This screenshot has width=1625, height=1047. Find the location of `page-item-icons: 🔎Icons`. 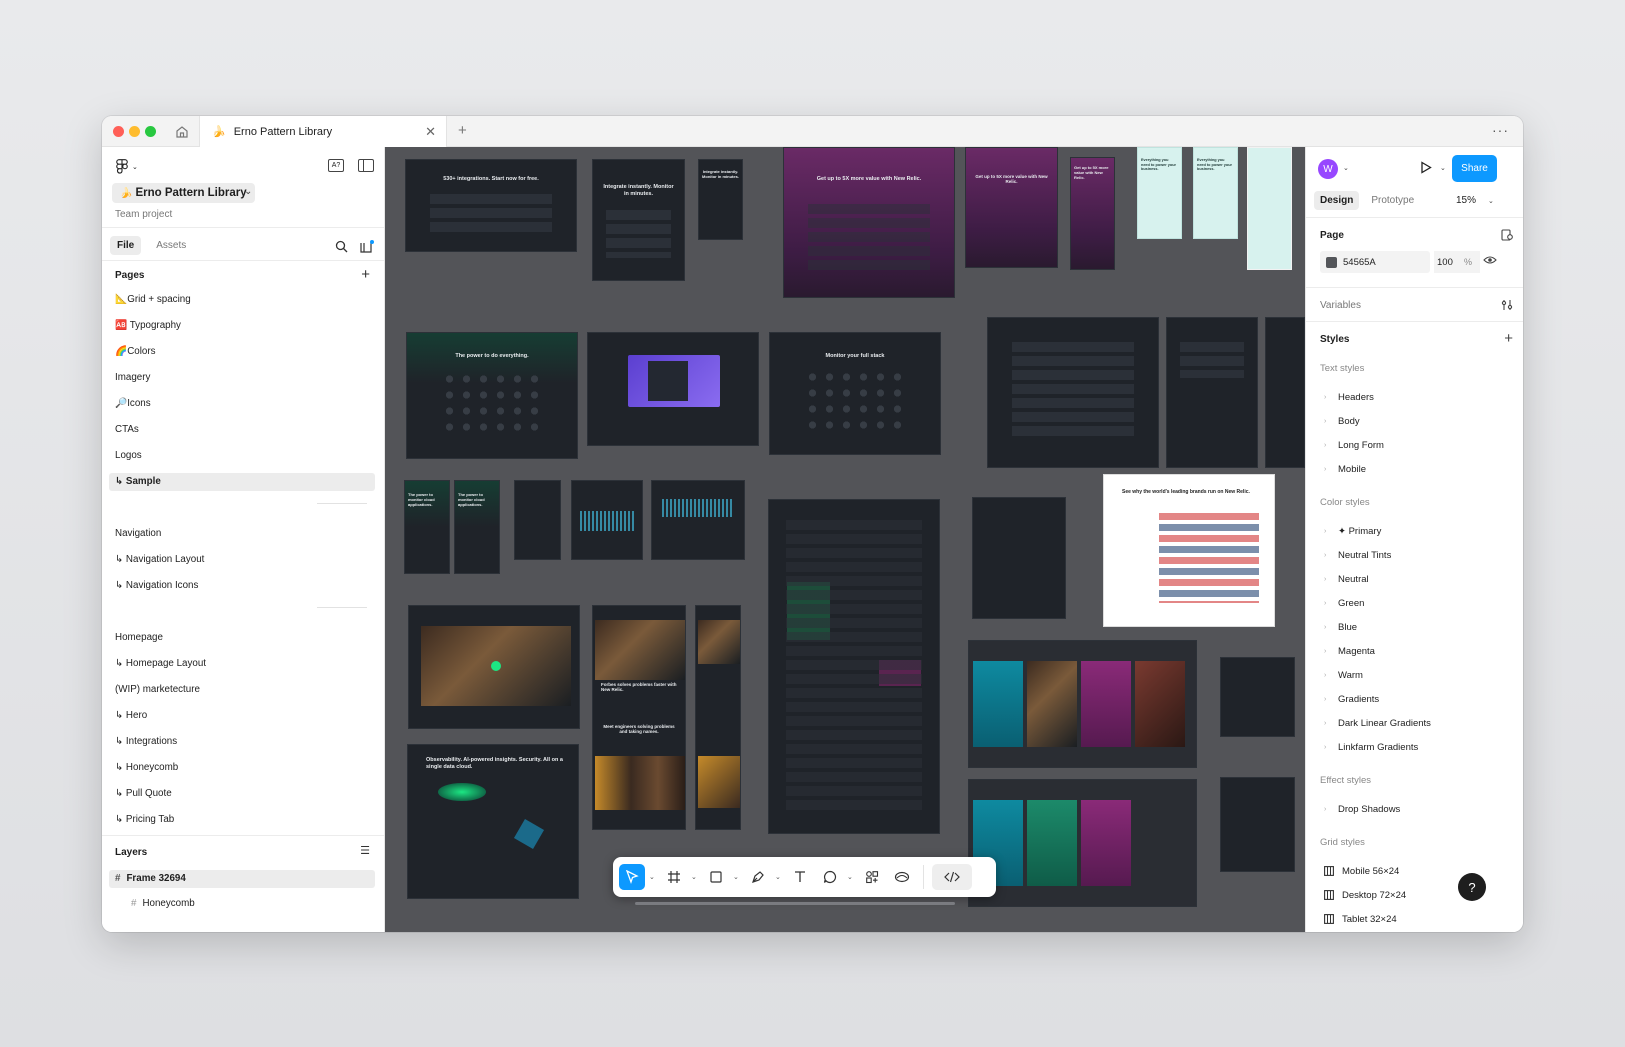

page-item-icons: 🔎Icons is located at coordinates (133, 404).